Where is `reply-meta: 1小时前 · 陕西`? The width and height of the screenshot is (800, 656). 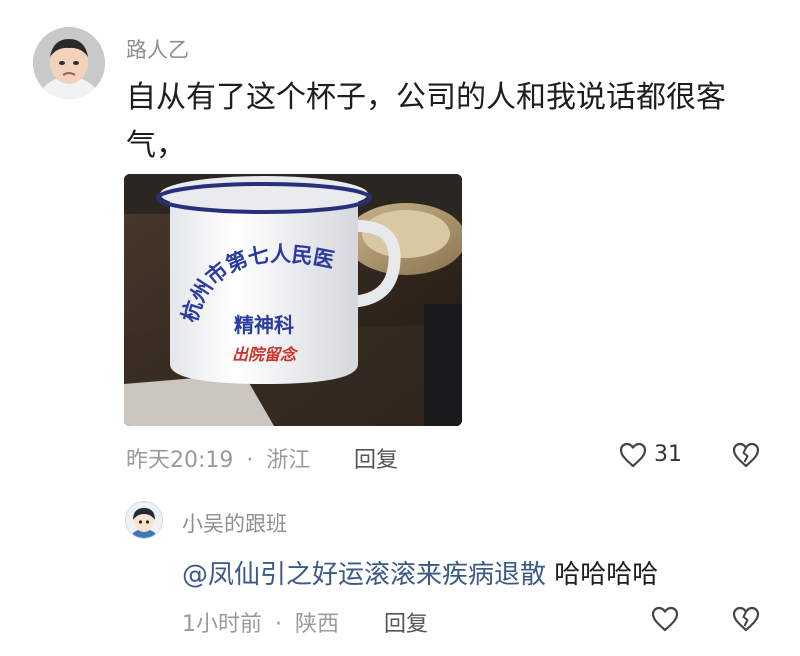
reply-meta: 1小时前 · 陕西 is located at coordinates (260, 622).